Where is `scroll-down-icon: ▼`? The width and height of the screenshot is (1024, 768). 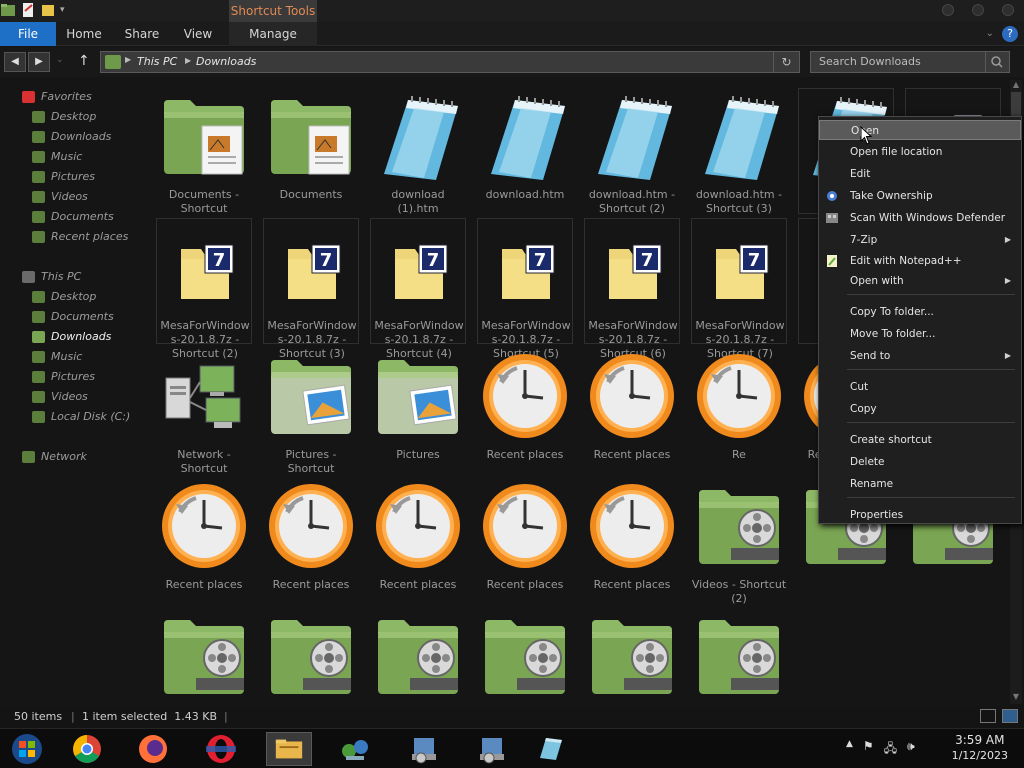 scroll-down-icon: ▼ is located at coordinates (1016, 698).